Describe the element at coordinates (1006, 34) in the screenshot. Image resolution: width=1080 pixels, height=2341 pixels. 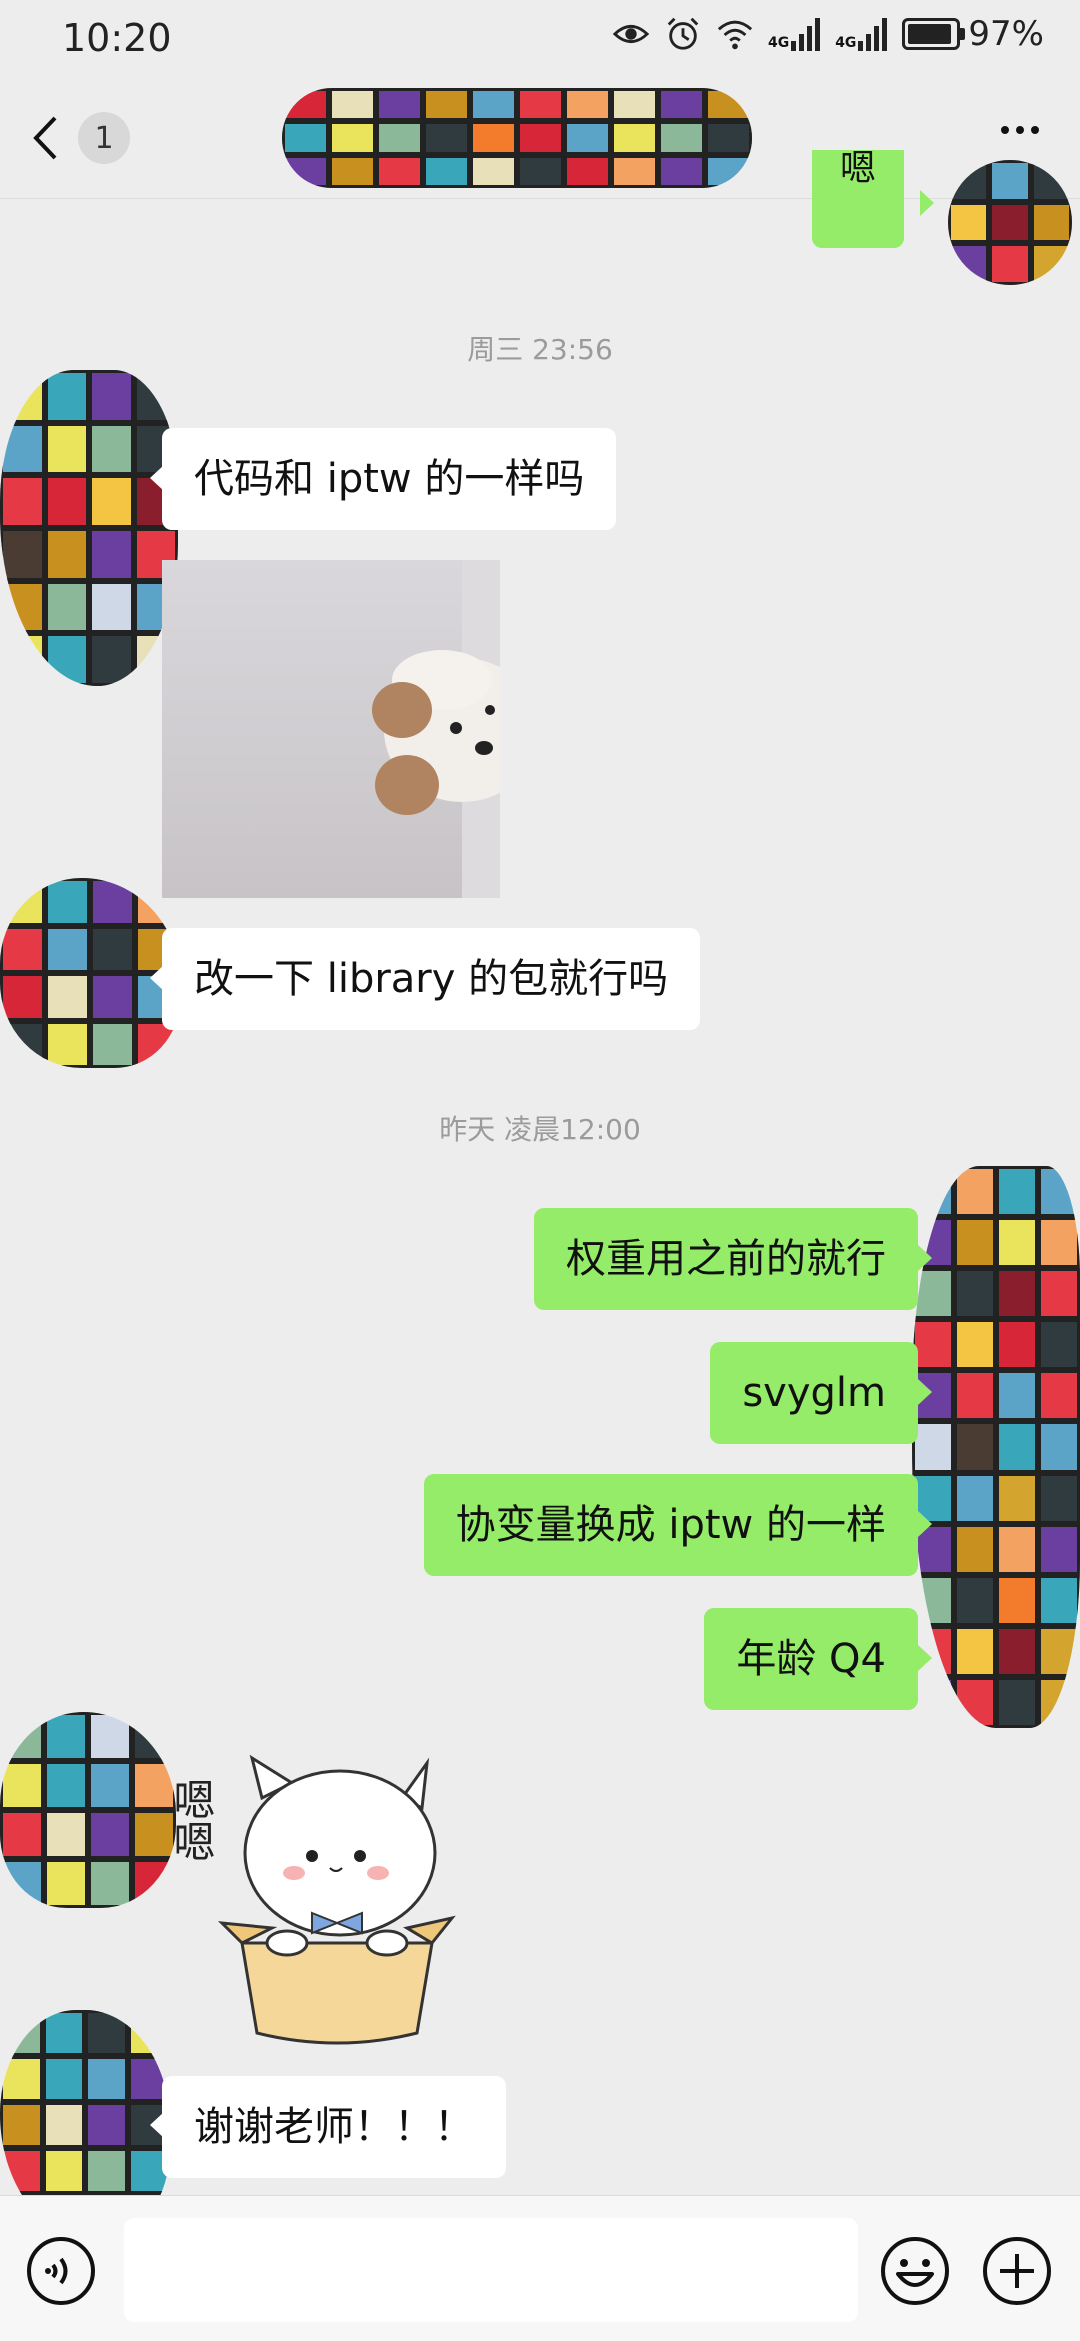
I see `battery-percent: 97%` at that location.